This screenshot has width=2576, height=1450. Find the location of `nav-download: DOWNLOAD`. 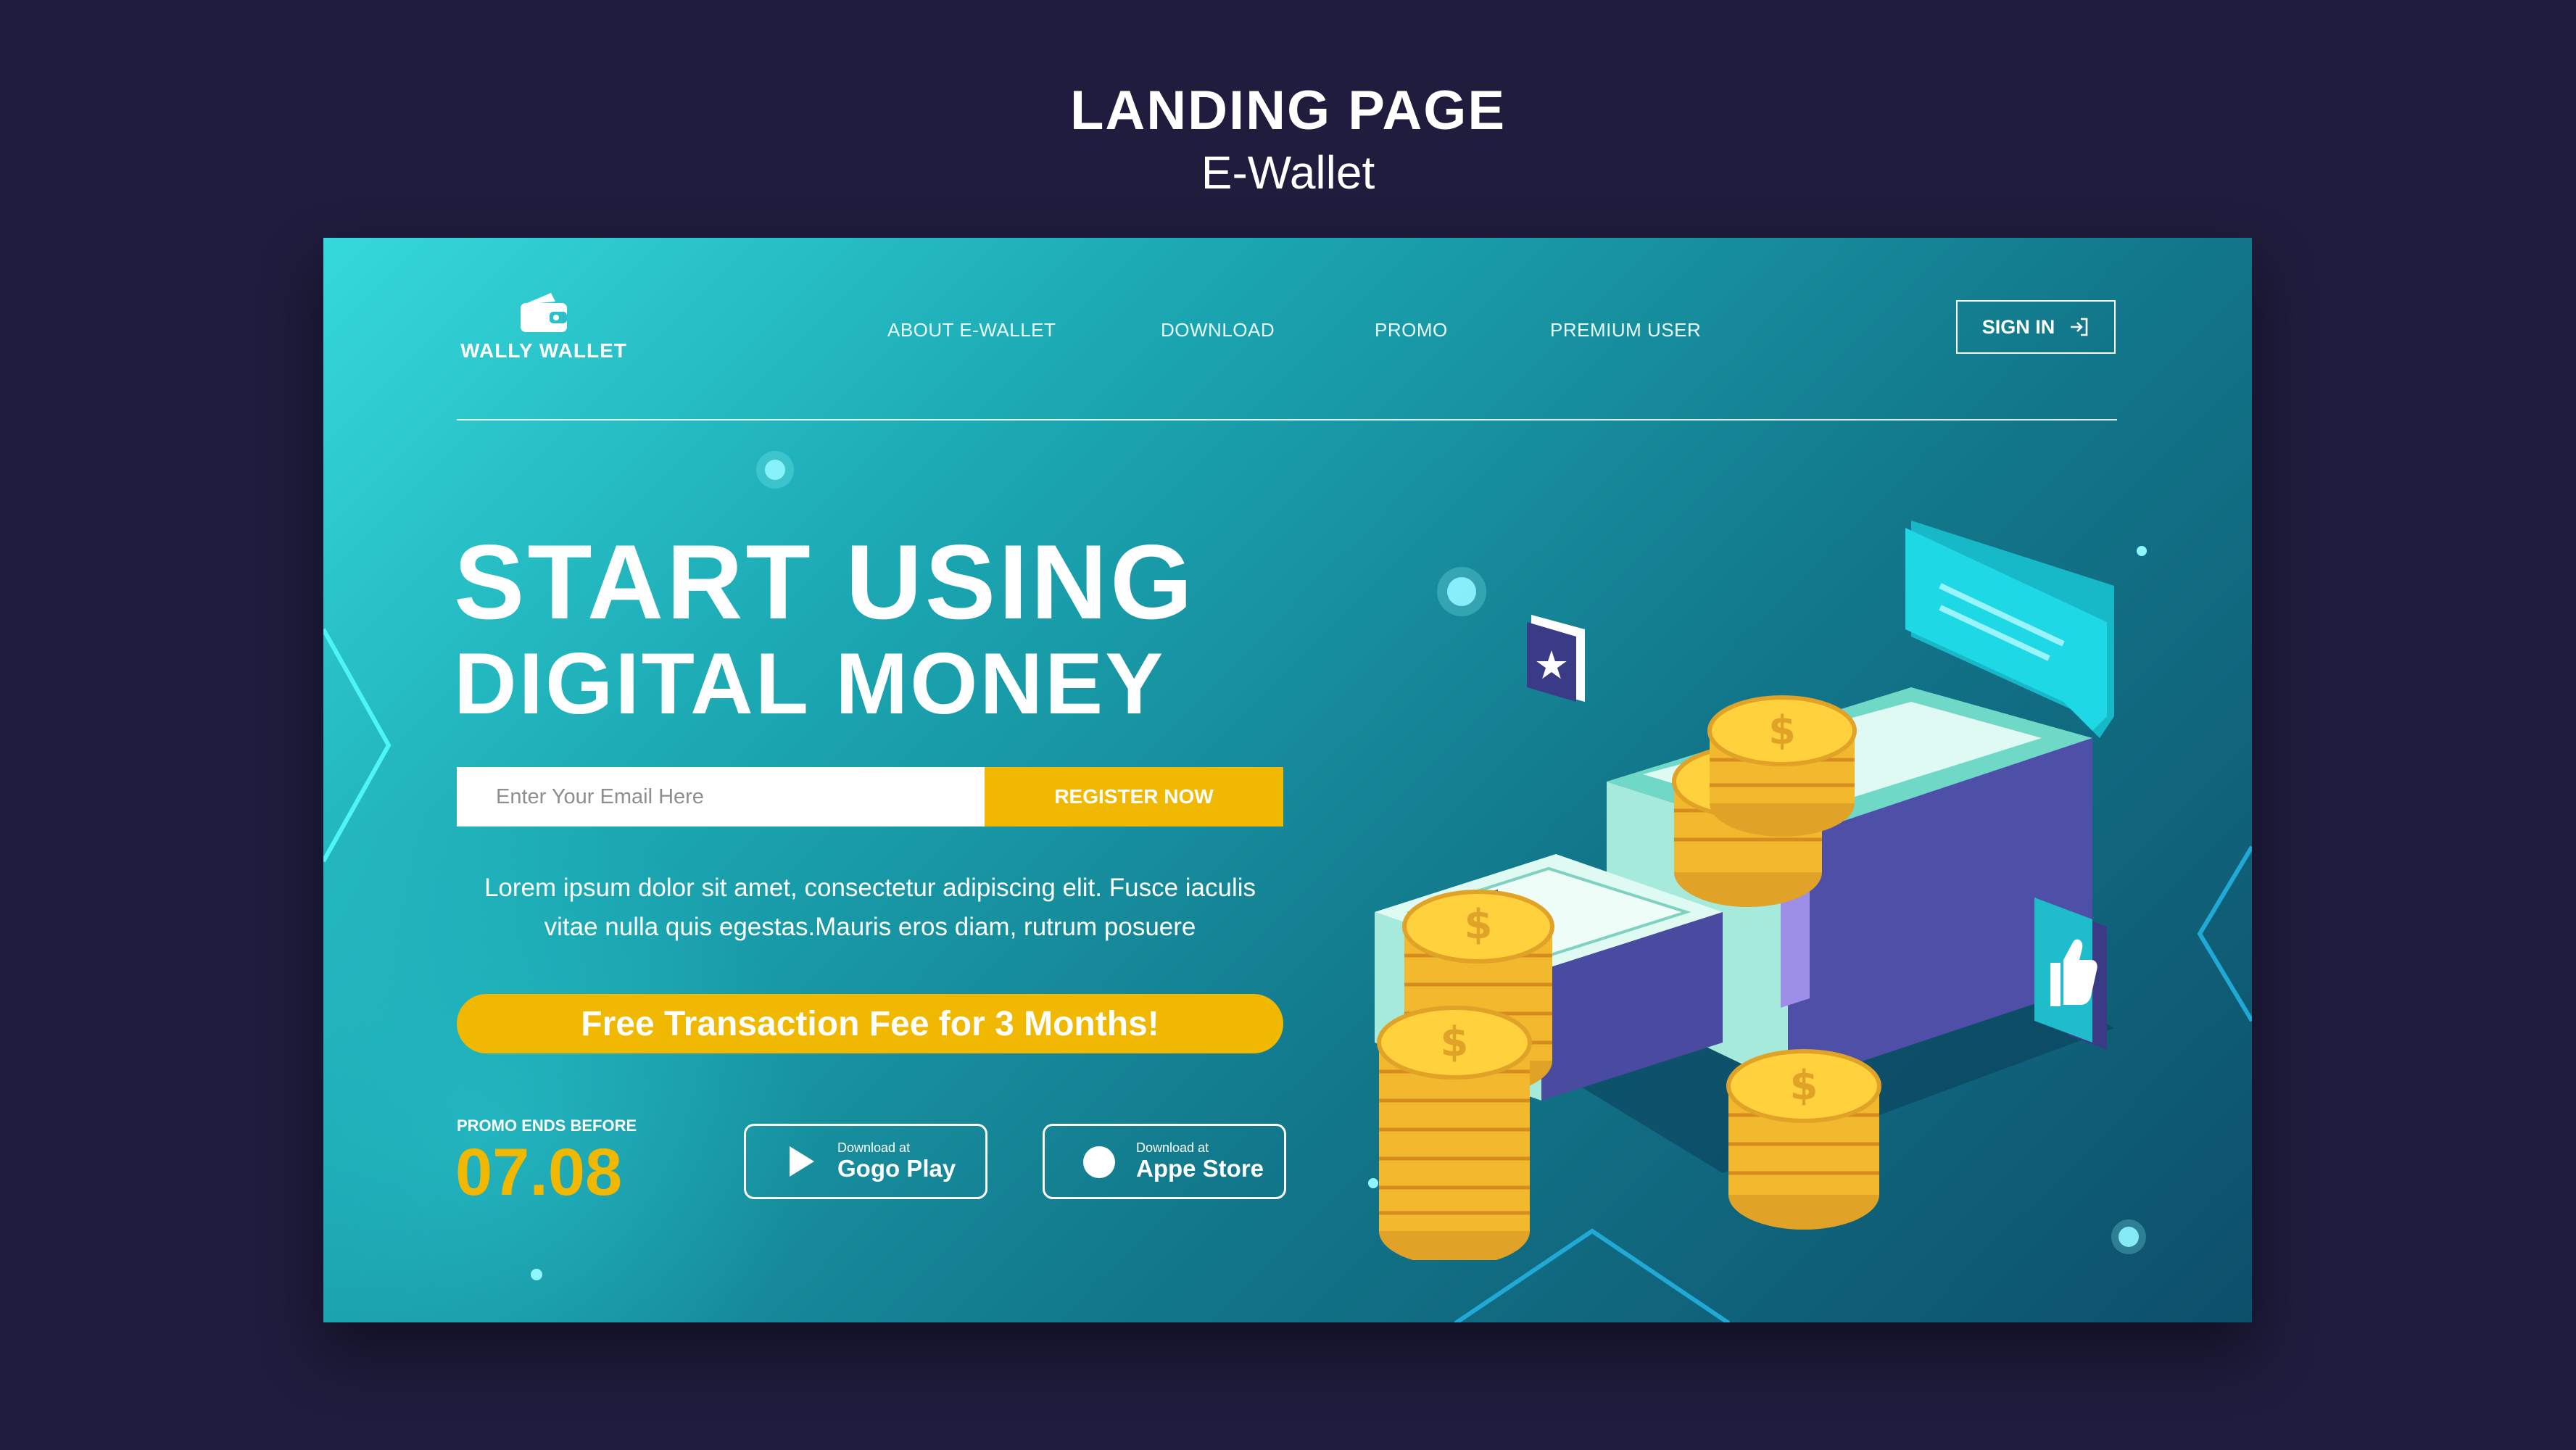

nav-download: DOWNLOAD is located at coordinates (1218, 330).